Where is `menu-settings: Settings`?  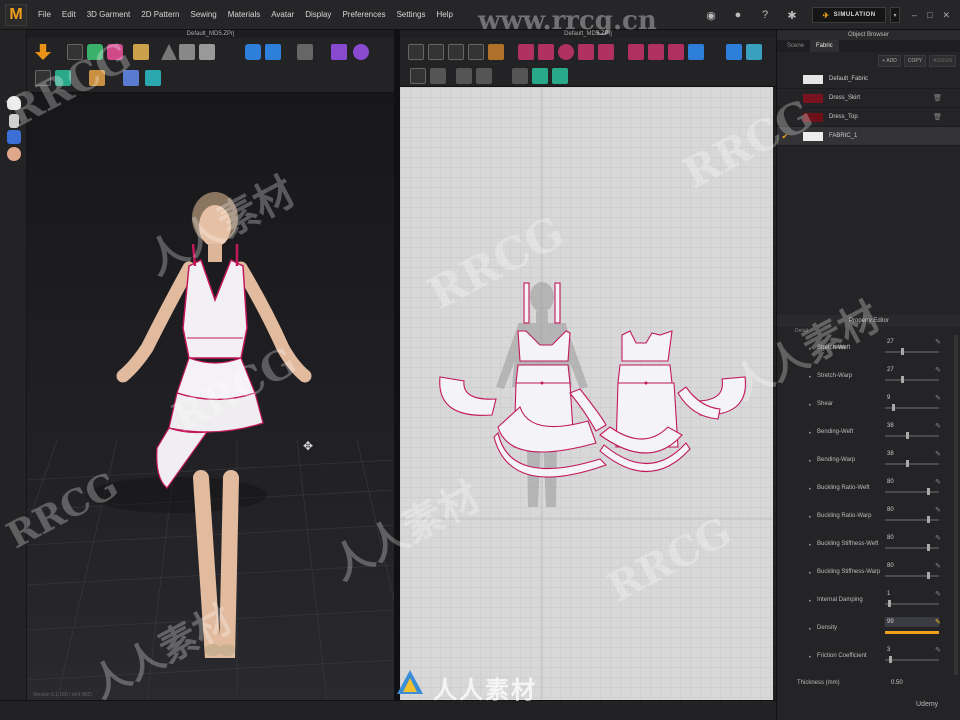
menu-settings: Settings is located at coordinates (411, 14).